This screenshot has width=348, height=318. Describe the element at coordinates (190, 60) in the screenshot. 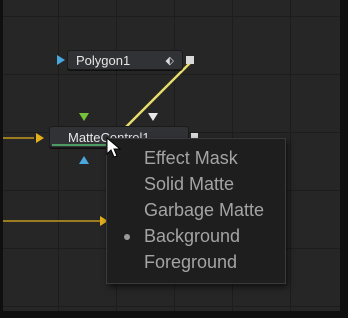

I see `polygon-output-port` at that location.